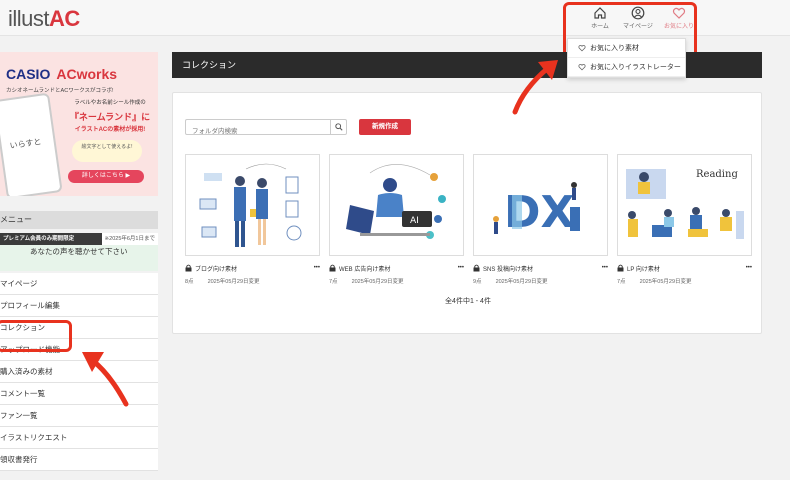 This screenshot has width=790, height=480. I want to click on sidebar-item-mypage: マイページ, so click(79, 284).